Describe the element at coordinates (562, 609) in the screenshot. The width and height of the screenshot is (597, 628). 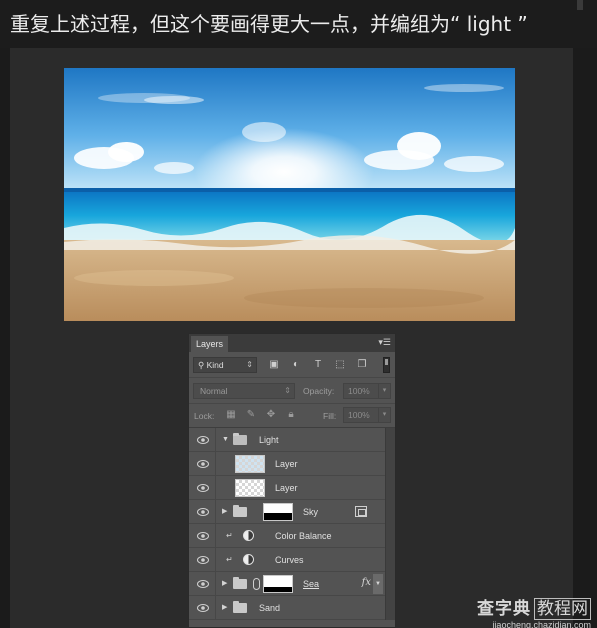
I see `watermark-sub: 教程网` at that location.